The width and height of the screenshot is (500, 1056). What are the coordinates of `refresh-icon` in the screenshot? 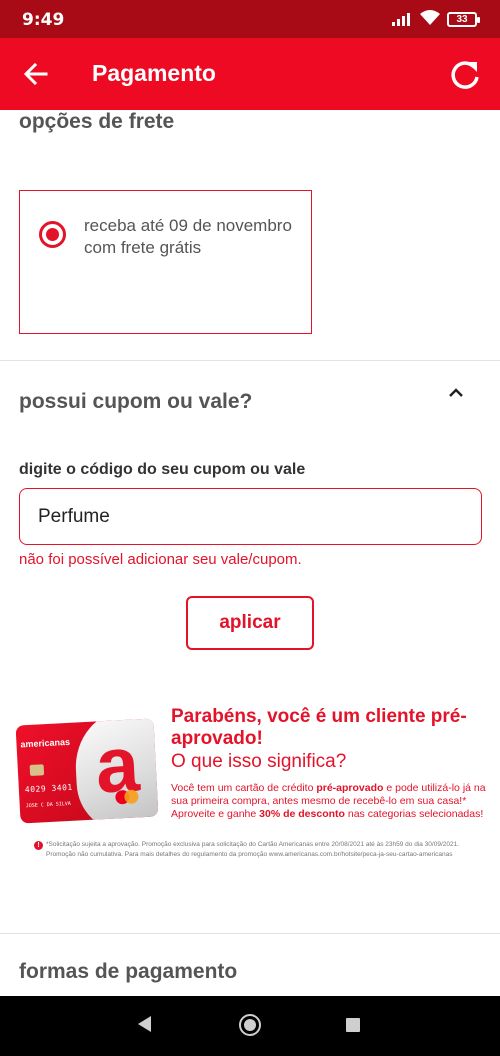 It's located at (465, 75).